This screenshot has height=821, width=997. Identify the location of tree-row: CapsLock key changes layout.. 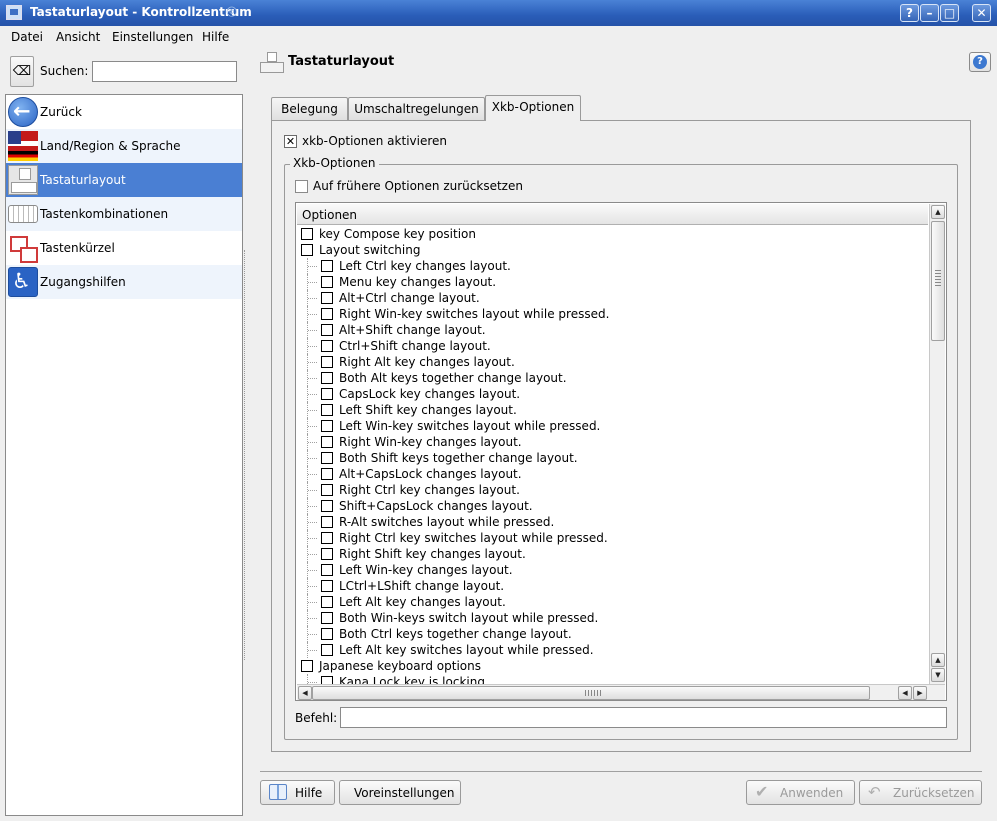
(612, 394).